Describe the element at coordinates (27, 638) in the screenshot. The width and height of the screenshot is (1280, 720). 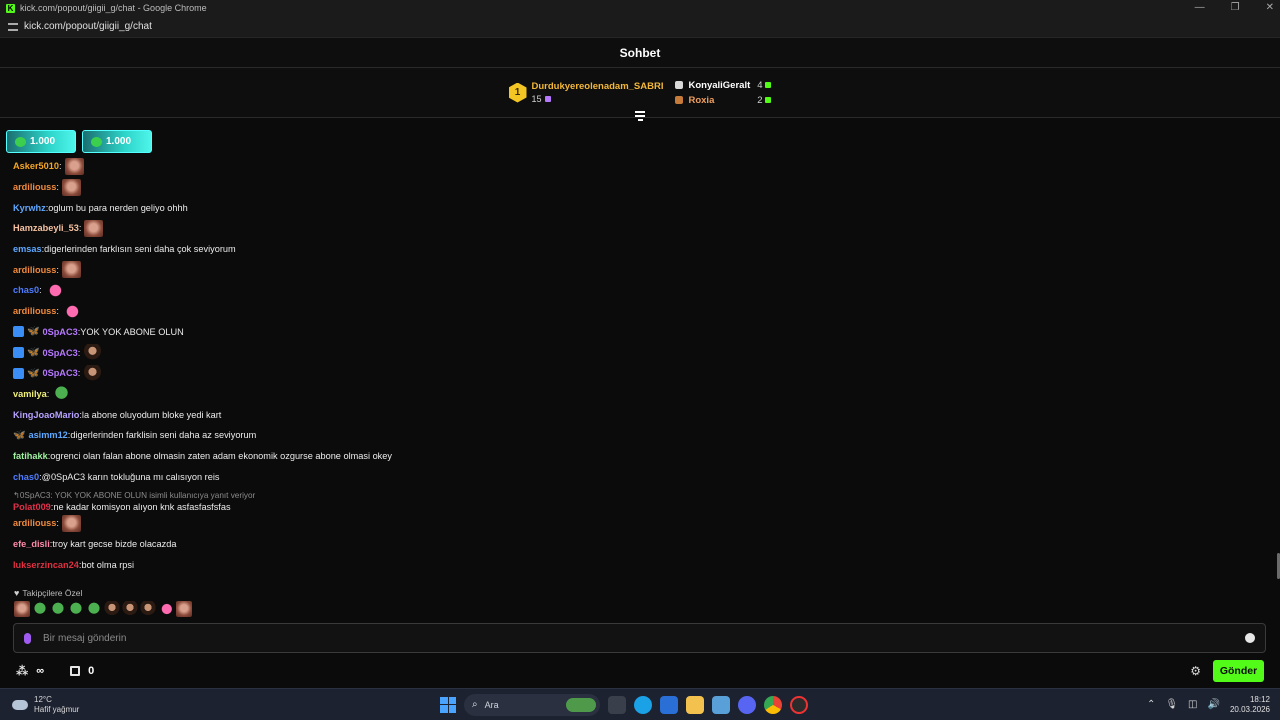
I see `microphone-icon` at that location.